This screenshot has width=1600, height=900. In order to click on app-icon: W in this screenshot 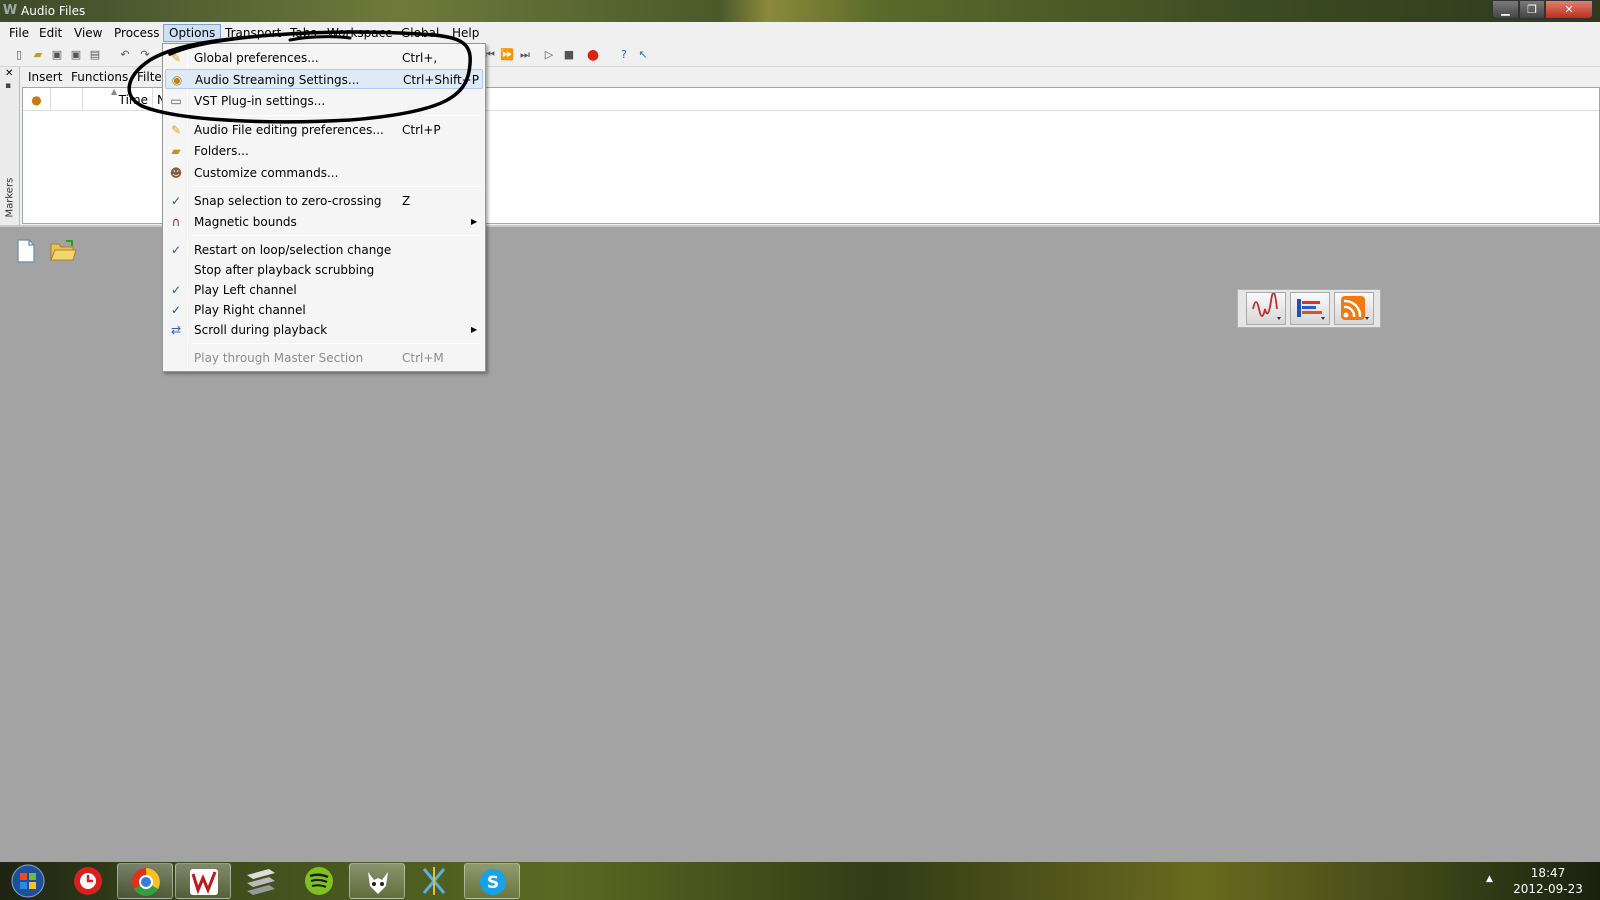, I will do `click(10, 10)`.